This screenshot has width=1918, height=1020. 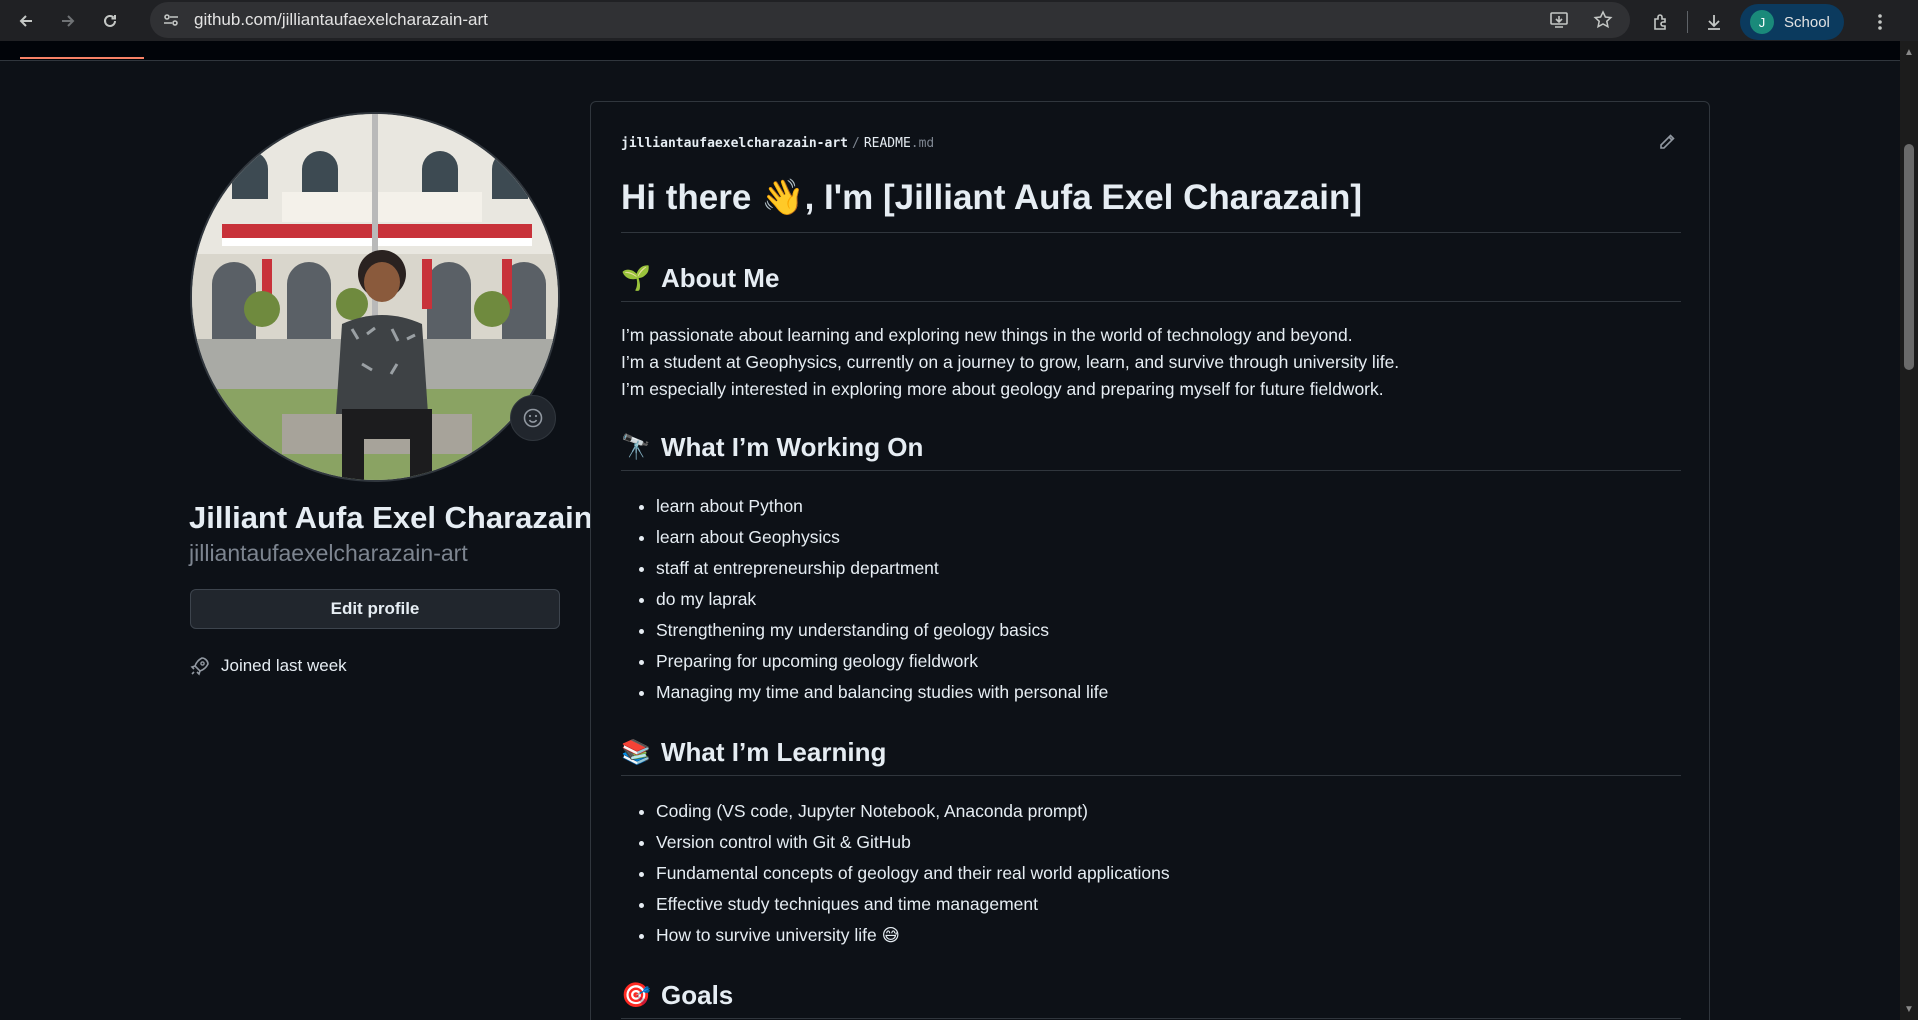 What do you see at coordinates (1603, 20) in the screenshot?
I see `bookmark-star-icon` at bounding box center [1603, 20].